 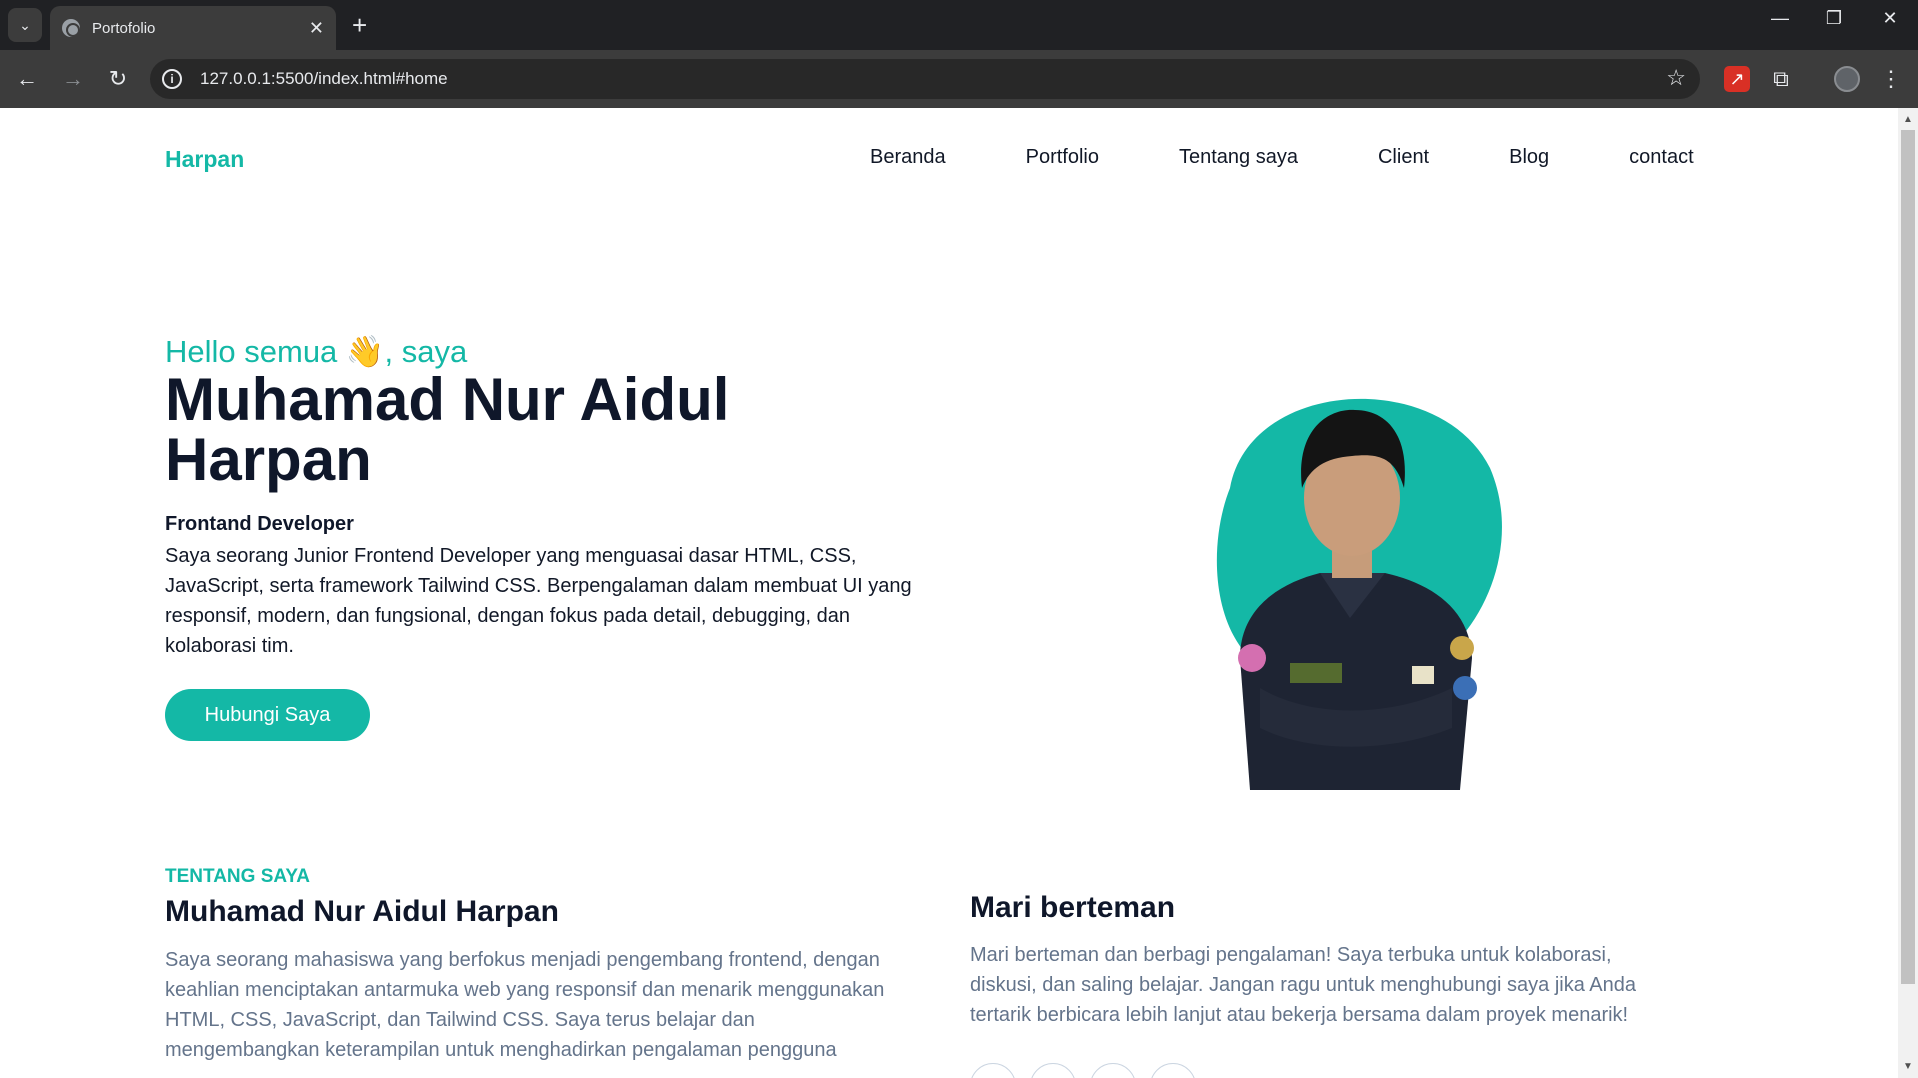 I want to click on nav-beranda: Beranda, so click(x=908, y=157).